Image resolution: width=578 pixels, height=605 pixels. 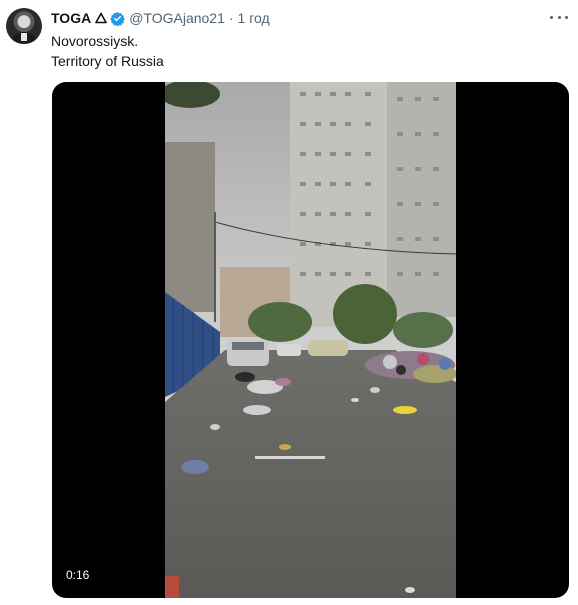 I want to click on tweet-text-line-1: Novorossiysk., so click(x=95, y=41).